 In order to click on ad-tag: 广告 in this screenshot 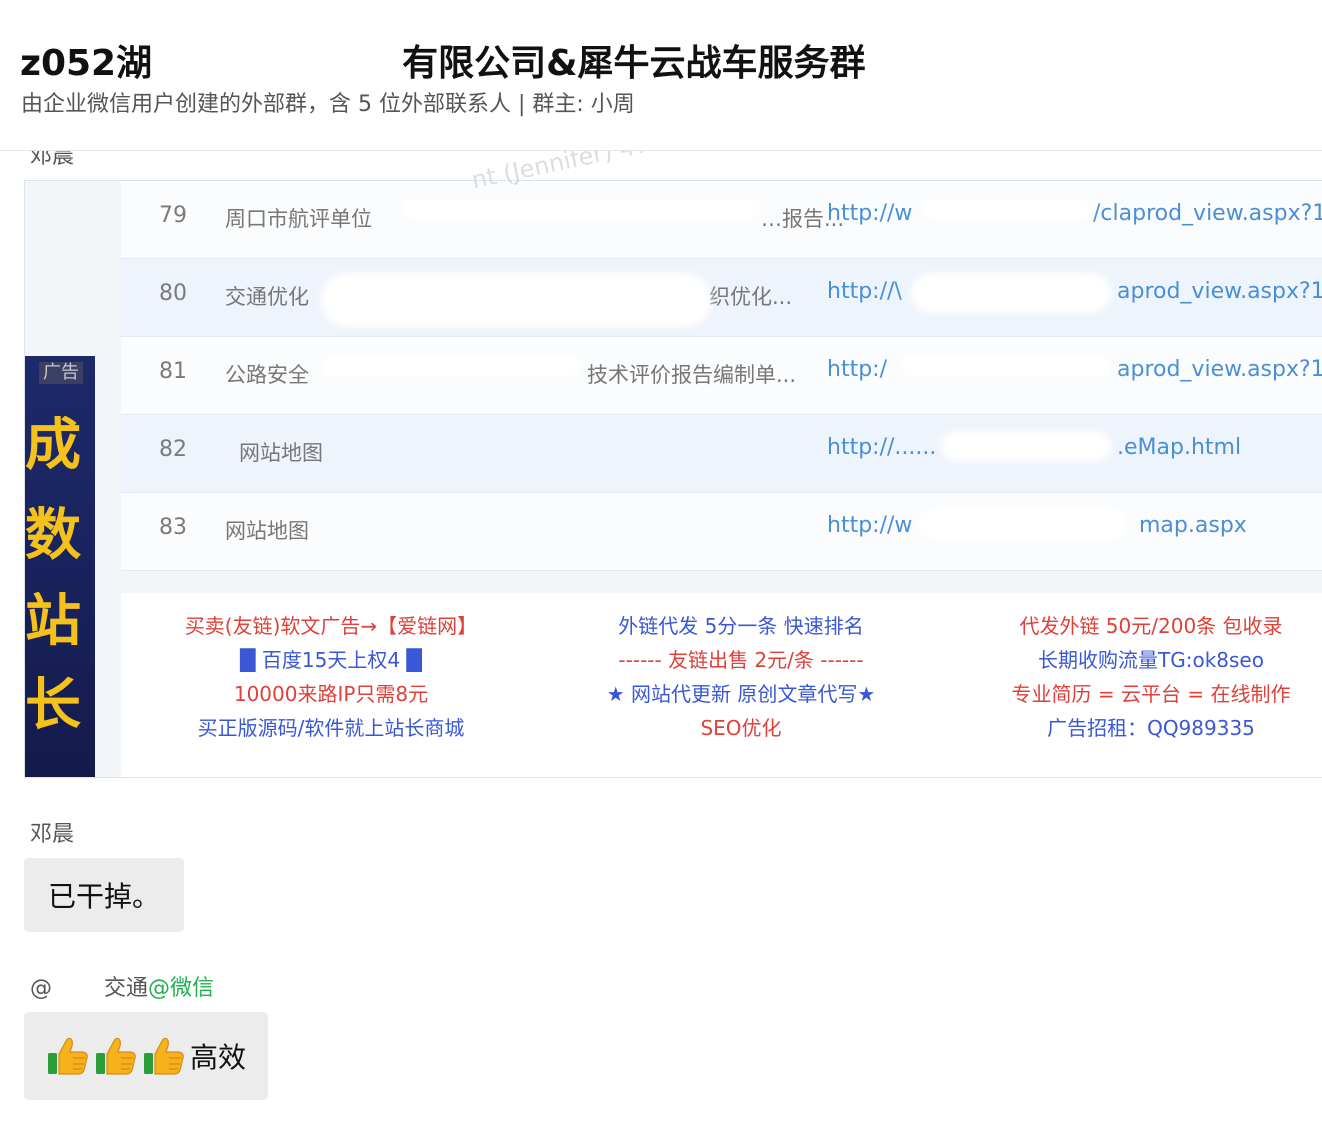, I will do `click(61, 373)`.